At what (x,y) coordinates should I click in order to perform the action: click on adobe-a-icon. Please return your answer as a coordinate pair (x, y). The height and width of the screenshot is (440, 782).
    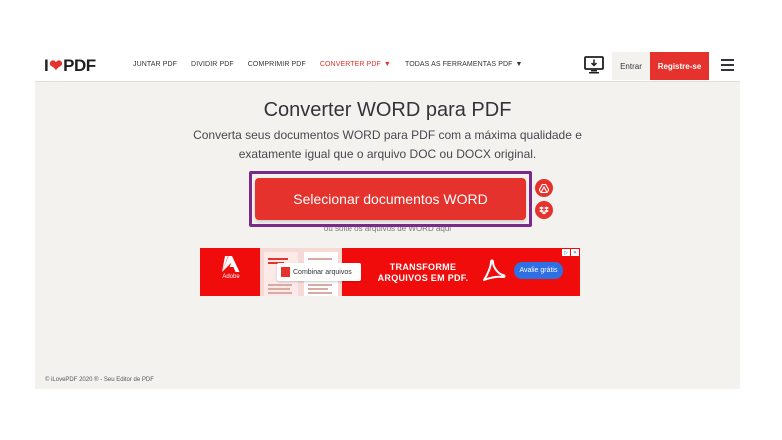
    Looking at the image, I should click on (231, 264).